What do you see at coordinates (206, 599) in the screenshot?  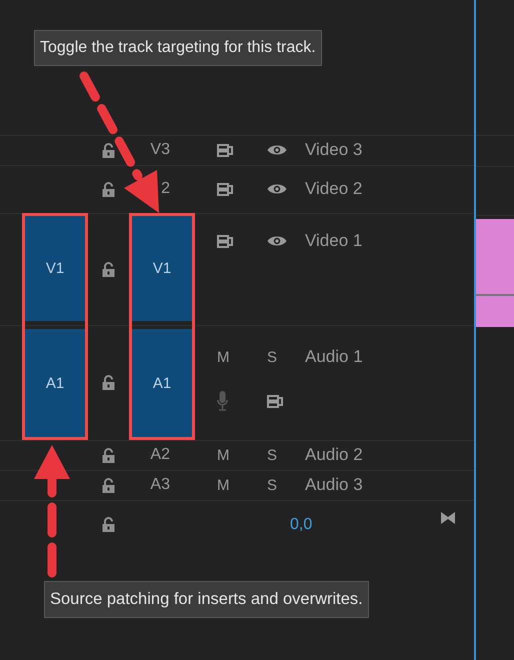 I see `tooltip: Source patching for inserts and overwrites.` at bounding box center [206, 599].